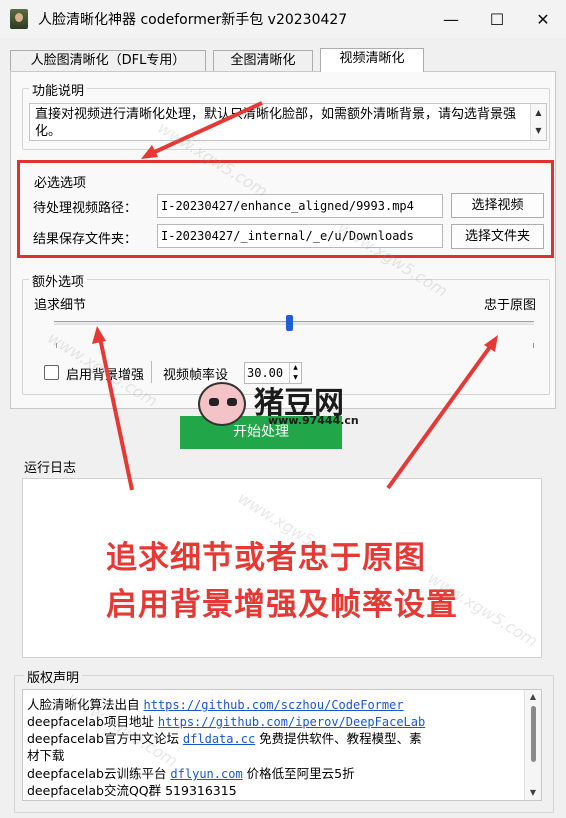 The width and height of the screenshot is (566, 818). Describe the element at coordinates (108, 60) in the screenshot. I see `tab-face-image: 人脸图清晰化（DFL专用）` at that location.